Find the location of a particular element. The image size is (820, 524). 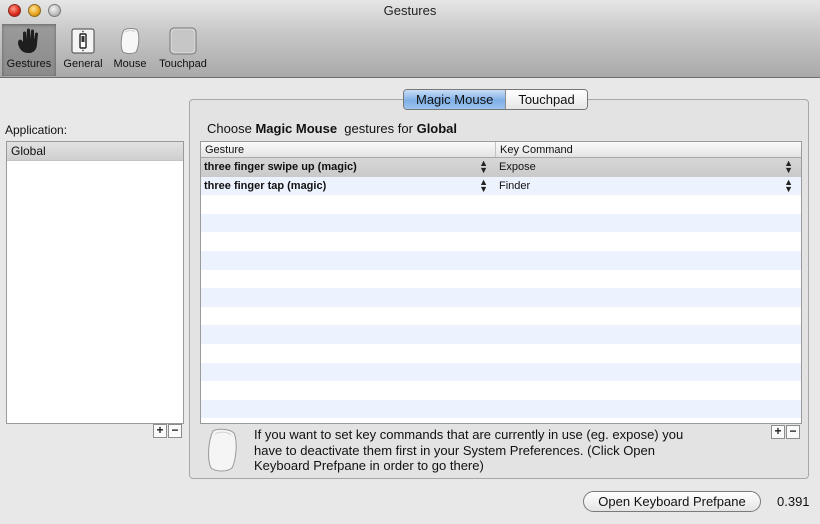

key-command-cell: Finder ▲ ▼ is located at coordinates (648, 186).